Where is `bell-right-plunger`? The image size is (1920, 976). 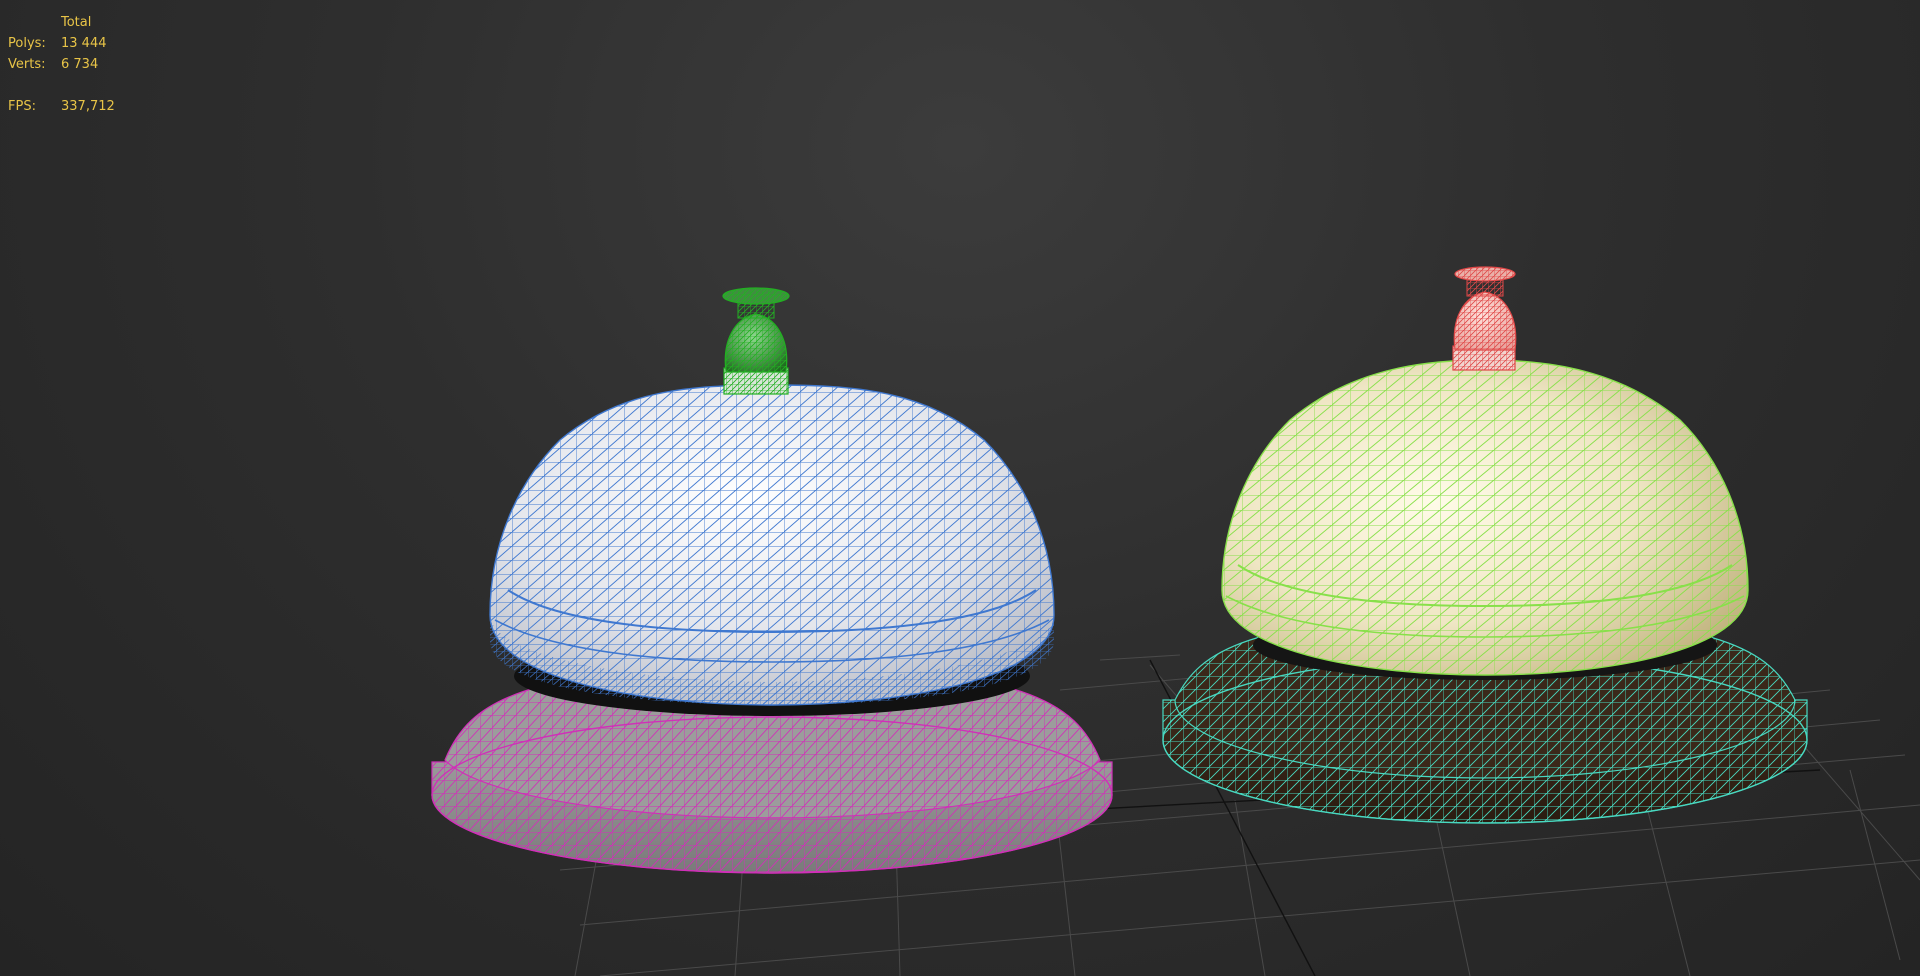 bell-right-plunger is located at coordinates (1484, 318).